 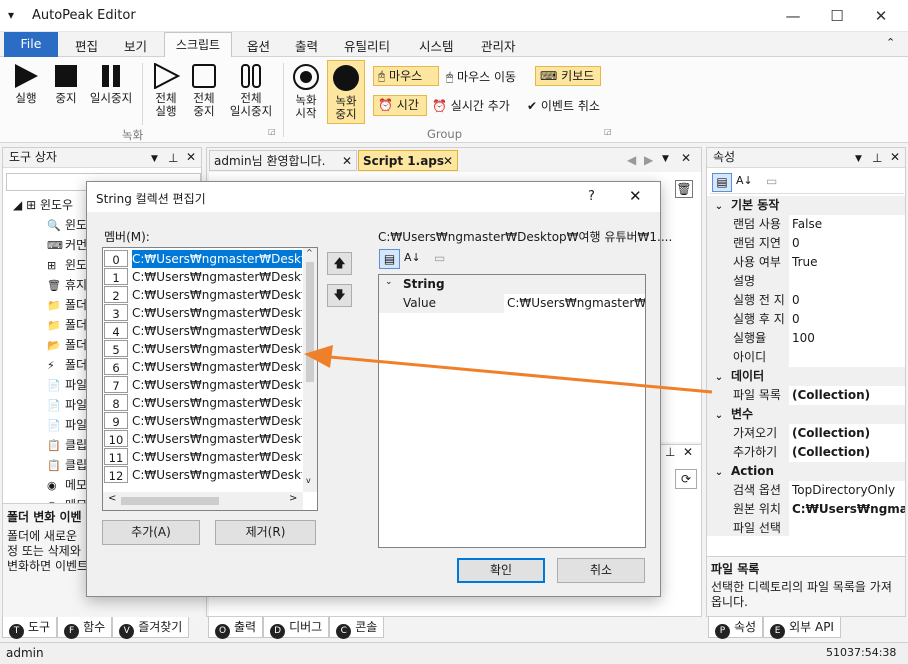 What do you see at coordinates (568, 76) in the screenshot?
I see `keyboard-toggle: ⌨ 키보드` at bounding box center [568, 76].